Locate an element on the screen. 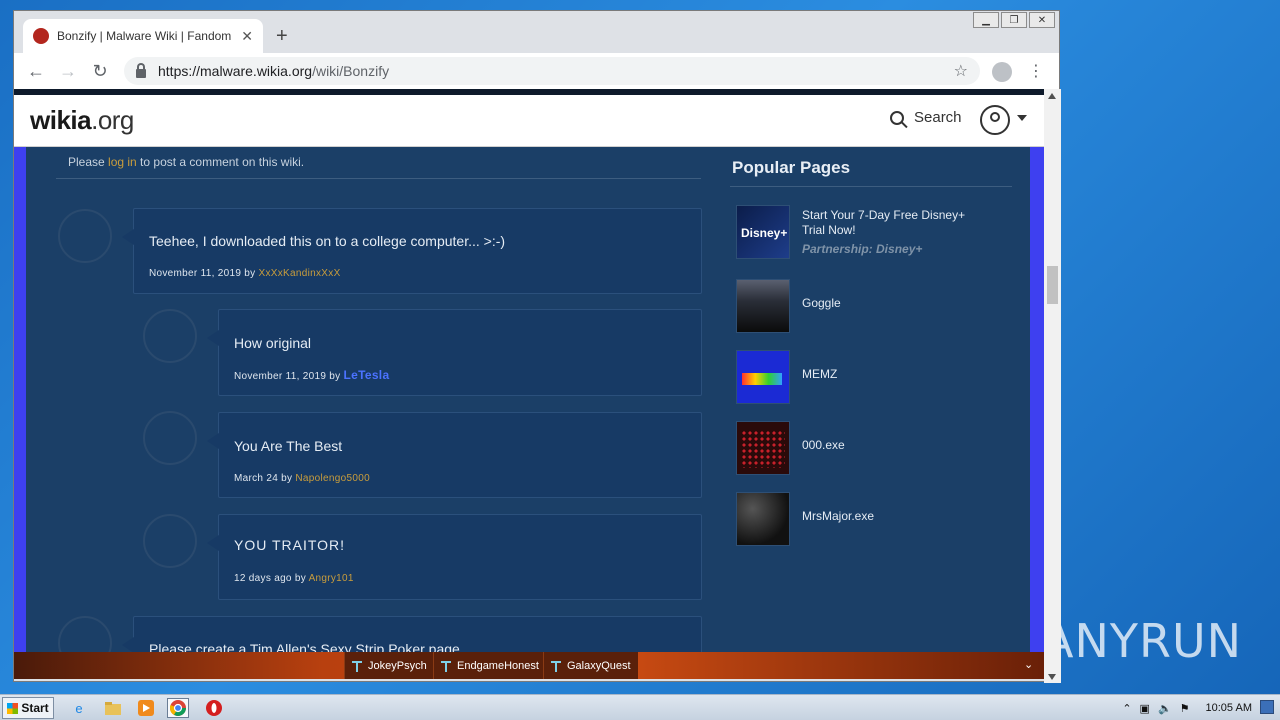  opera-icon is located at coordinates (214, 708).